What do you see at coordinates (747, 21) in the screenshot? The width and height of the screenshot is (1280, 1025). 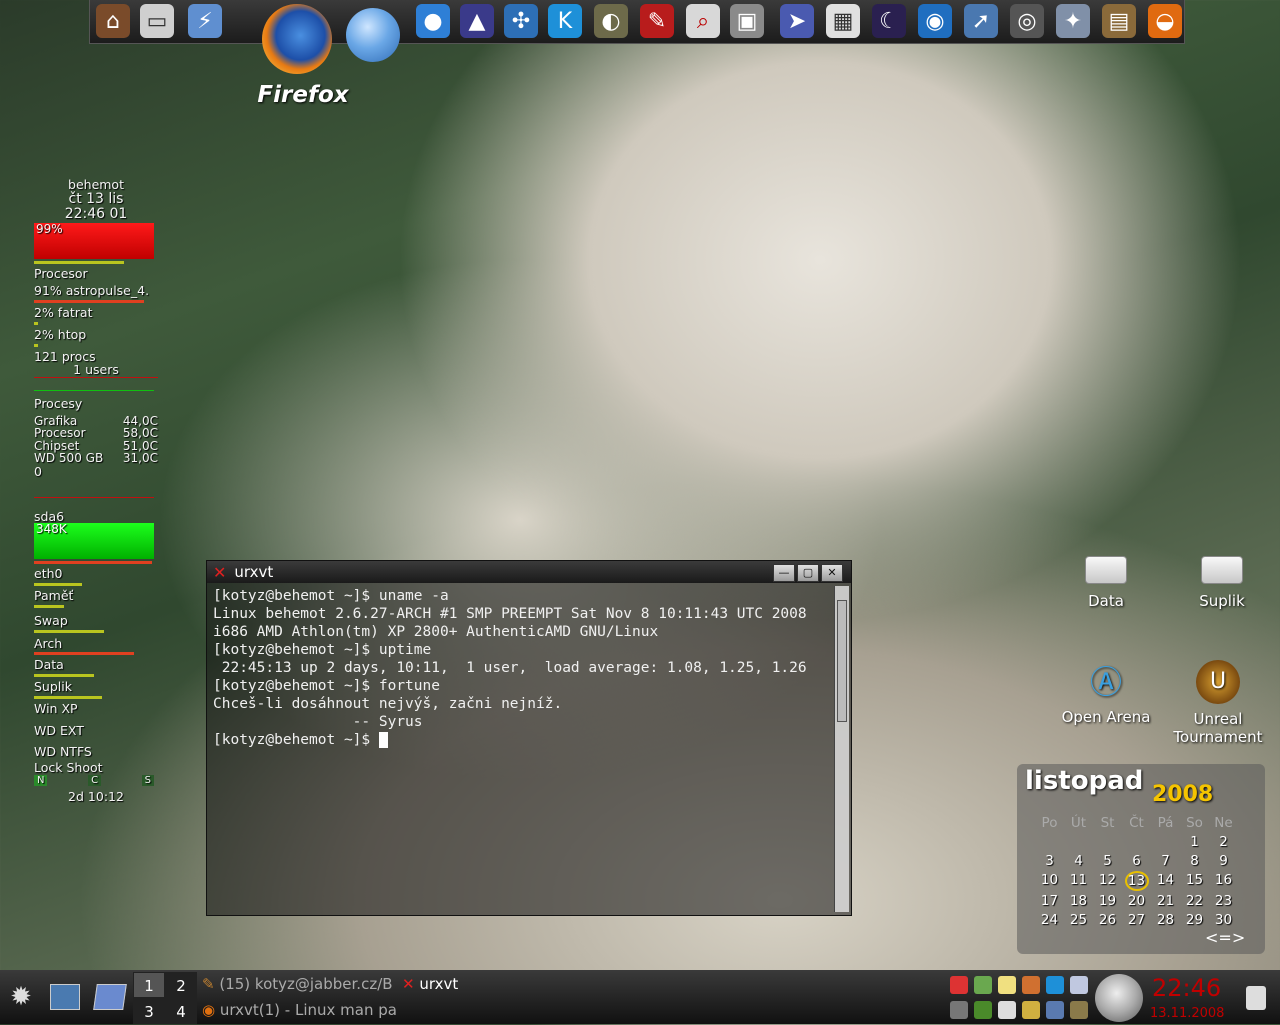 I see `camera-icon: ▣` at bounding box center [747, 21].